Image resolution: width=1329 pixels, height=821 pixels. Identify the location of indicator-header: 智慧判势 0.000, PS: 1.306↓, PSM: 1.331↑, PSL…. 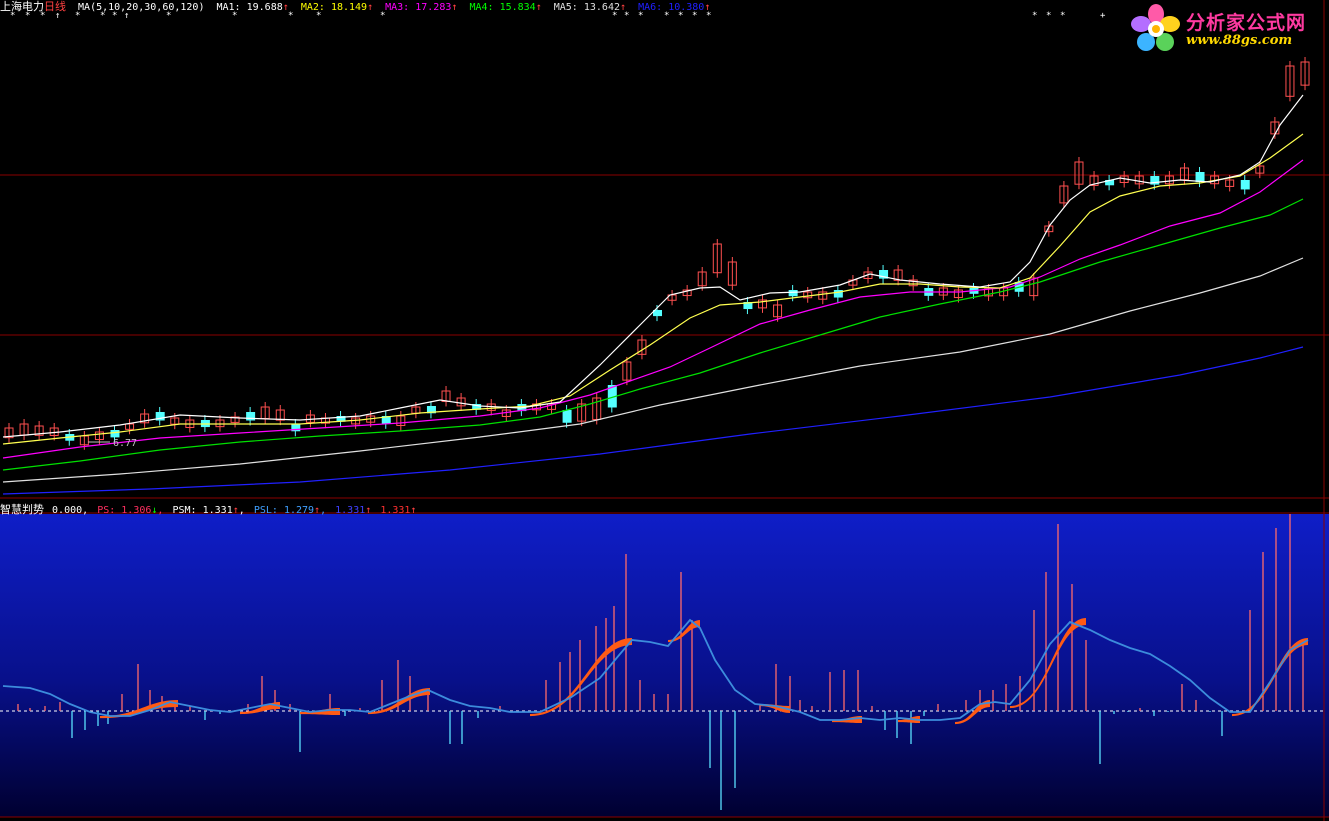
(211, 510).